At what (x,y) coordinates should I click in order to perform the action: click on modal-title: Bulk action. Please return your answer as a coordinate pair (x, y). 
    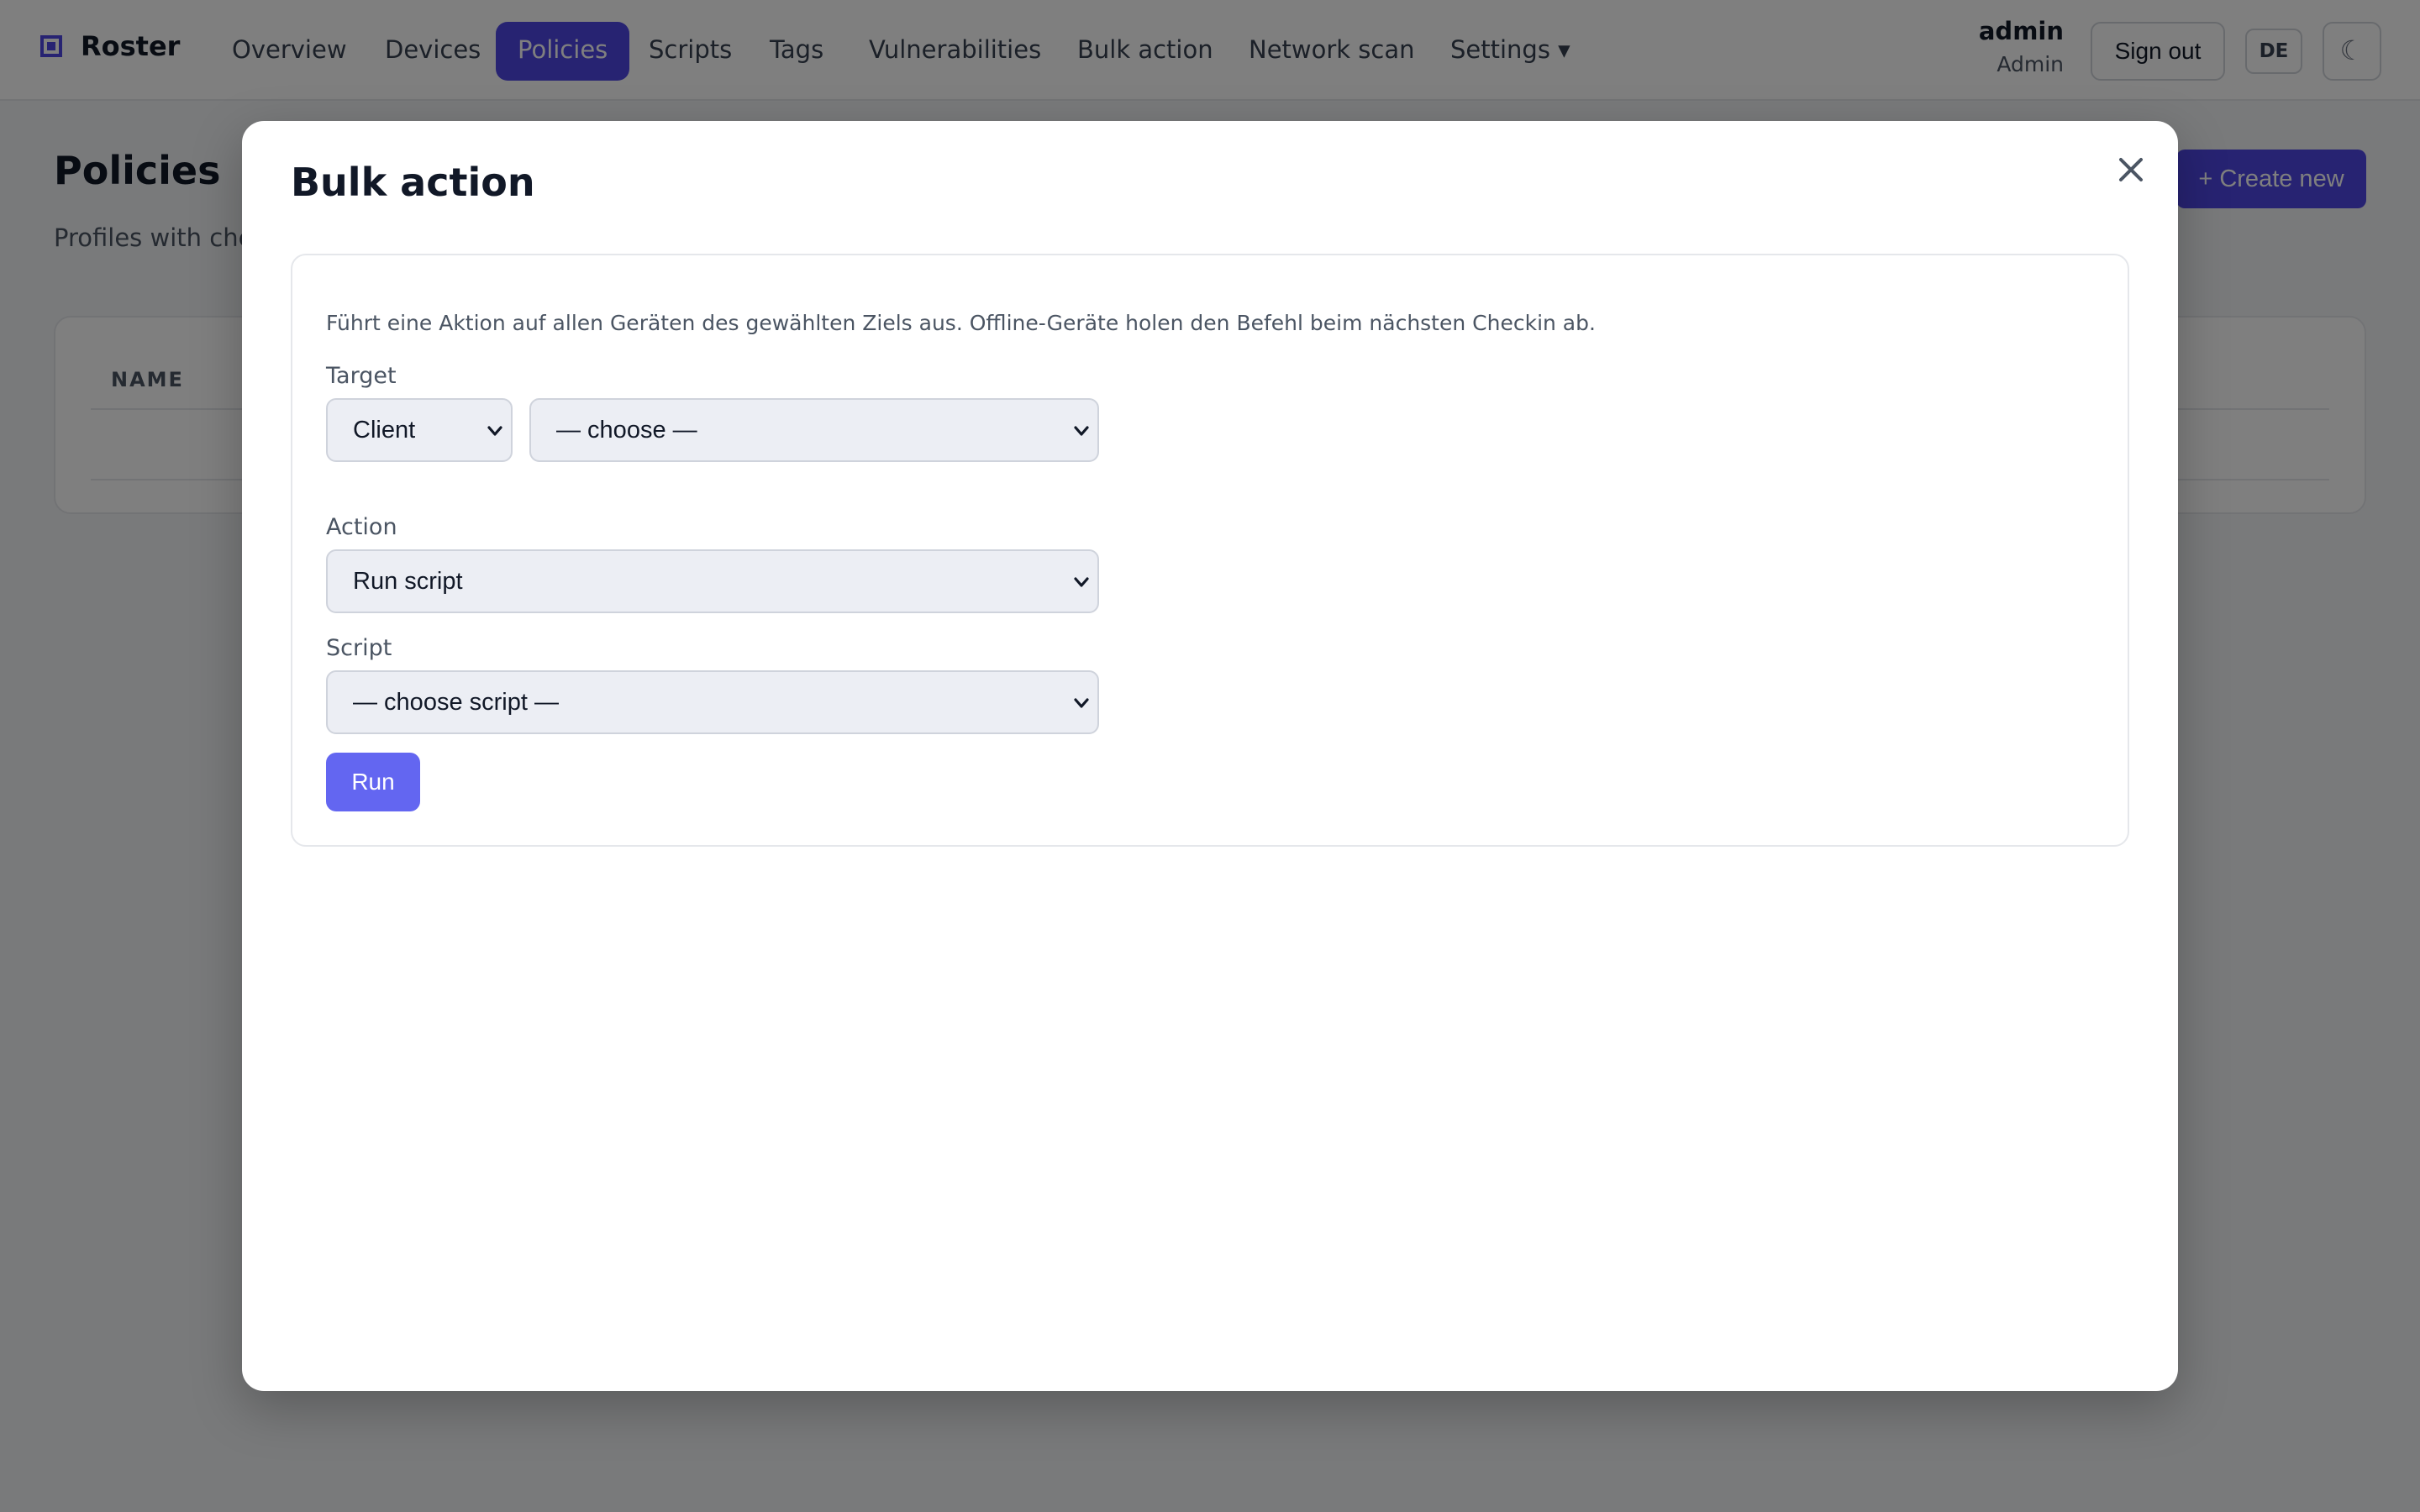
    Looking at the image, I should click on (413, 182).